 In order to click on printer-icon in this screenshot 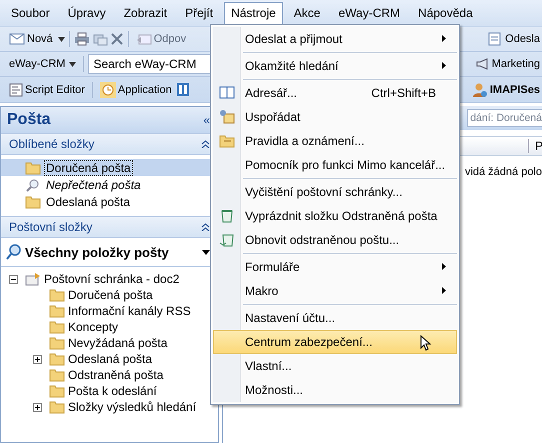, I will do `click(82, 39)`.